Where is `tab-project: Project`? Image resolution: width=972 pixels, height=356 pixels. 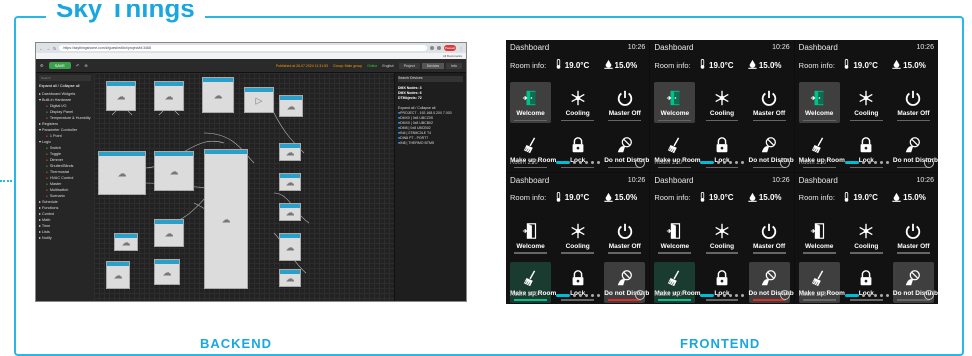
tab-project: Project is located at coordinates (409, 65).